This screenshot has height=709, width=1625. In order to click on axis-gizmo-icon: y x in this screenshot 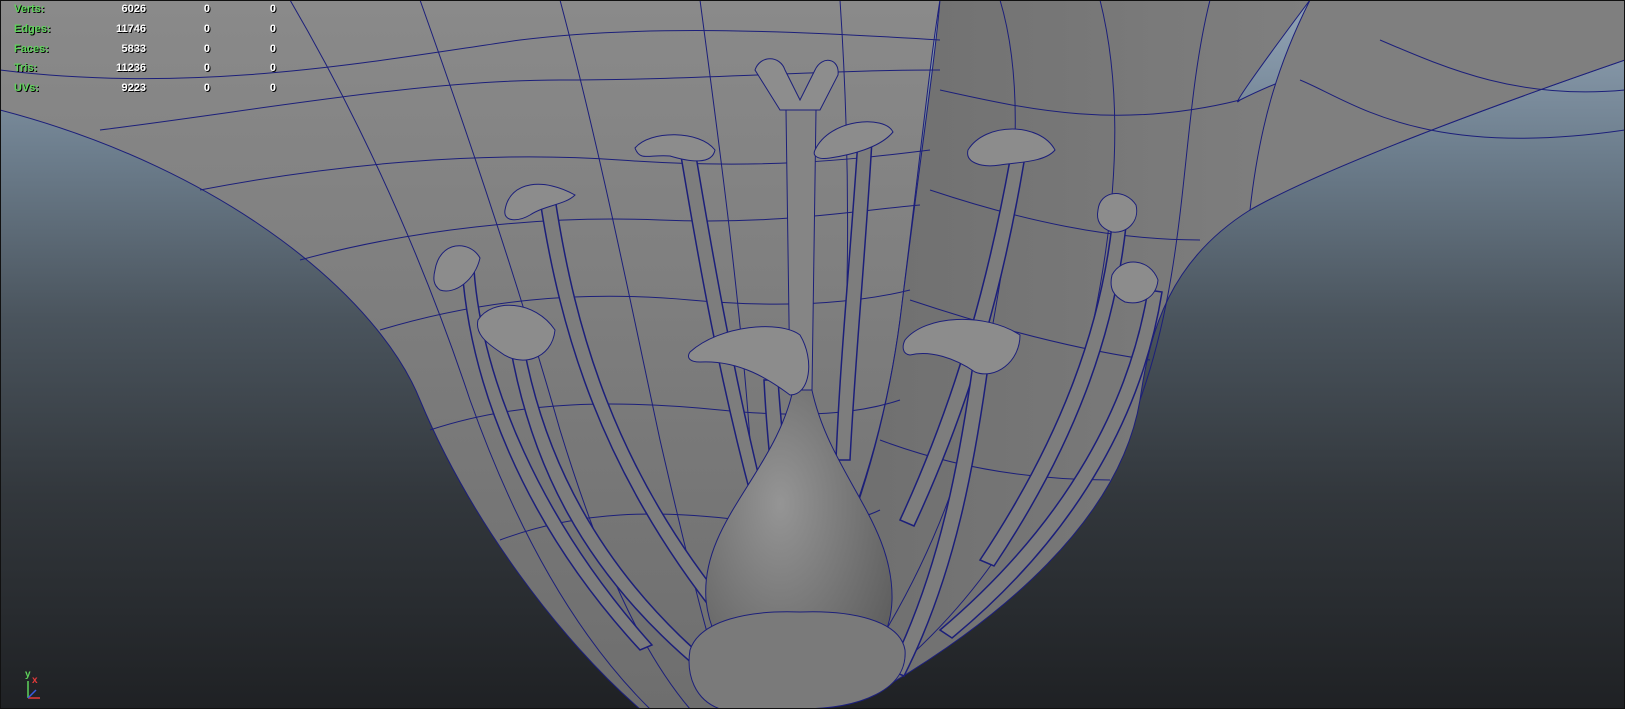, I will do `click(35, 685)`.